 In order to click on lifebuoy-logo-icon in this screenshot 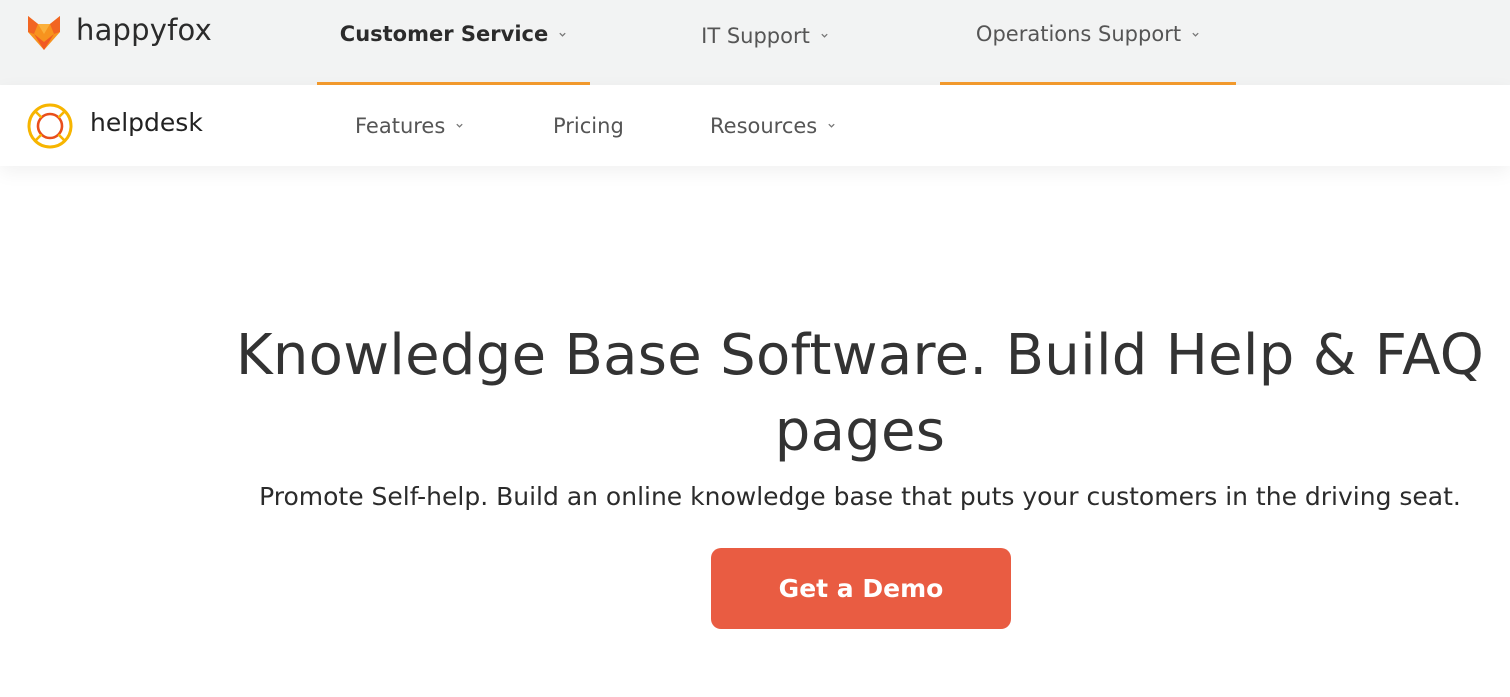, I will do `click(50, 126)`.